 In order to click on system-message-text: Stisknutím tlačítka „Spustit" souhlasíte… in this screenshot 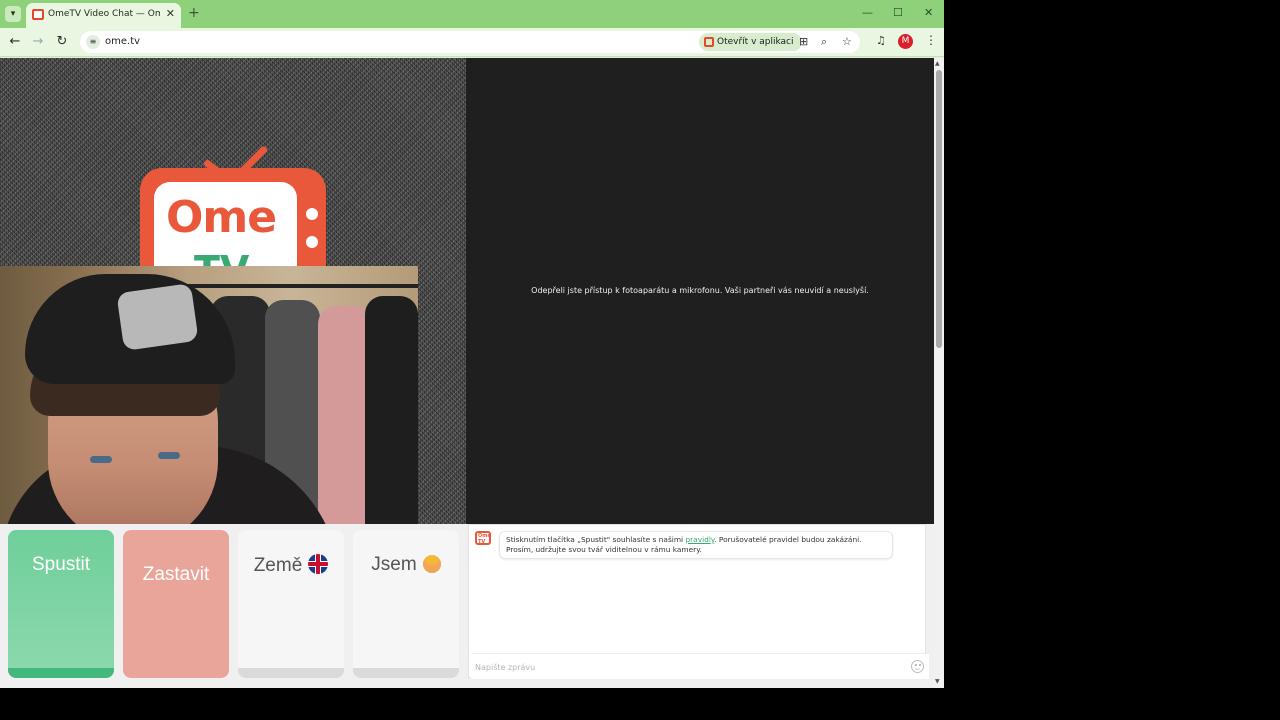, I will do `click(596, 539)`.